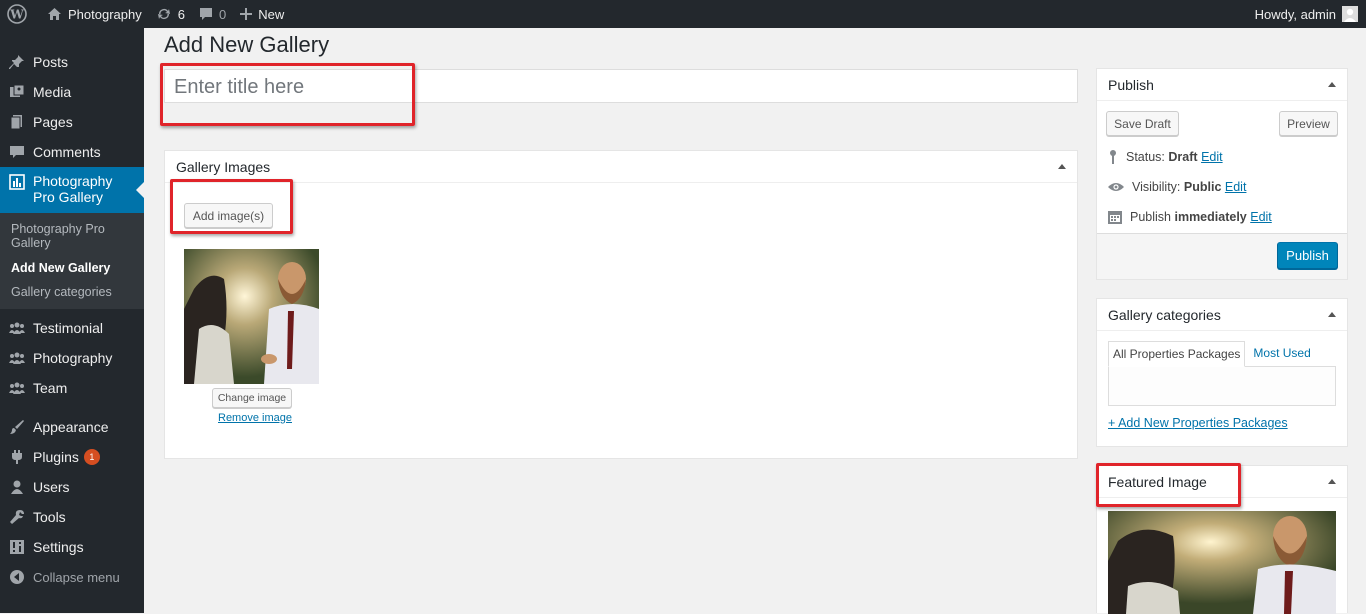 The image size is (1366, 614). I want to click on publish-date-row: Publish immediately Edit, so click(1222, 217).